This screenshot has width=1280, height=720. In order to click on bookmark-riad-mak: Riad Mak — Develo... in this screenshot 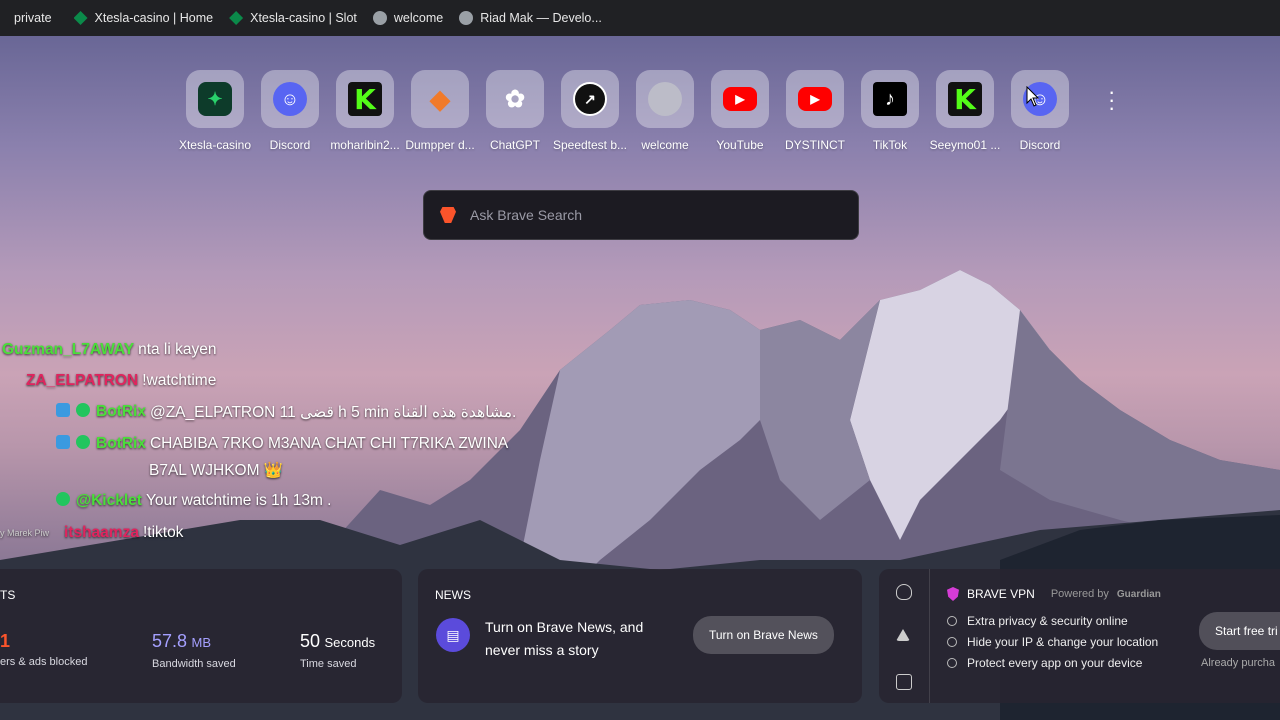, I will do `click(530, 18)`.